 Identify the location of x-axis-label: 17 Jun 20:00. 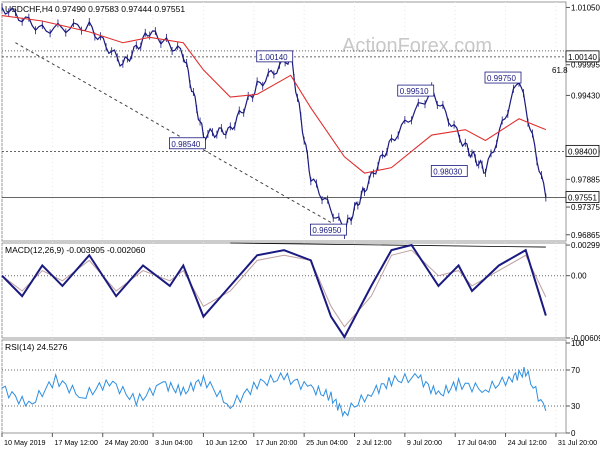
(277, 442).